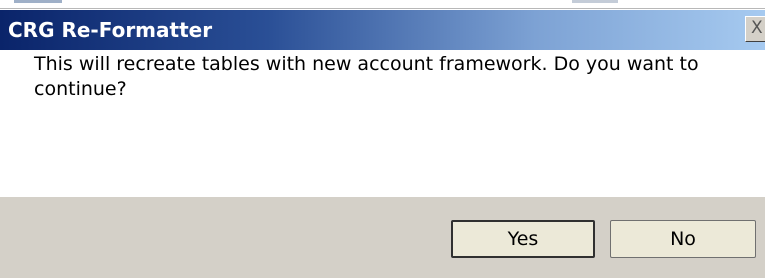 The height and width of the screenshot is (278, 765). I want to click on close-icon: X, so click(757, 28).